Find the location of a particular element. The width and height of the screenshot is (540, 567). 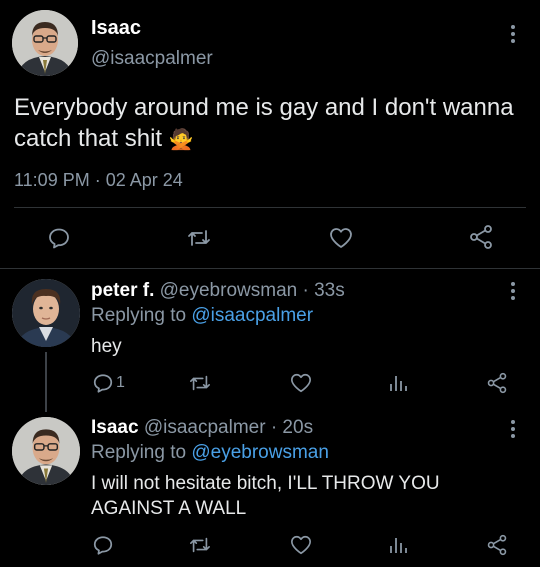

reply-author-handle: @eyebrowsman is located at coordinates (229, 290).